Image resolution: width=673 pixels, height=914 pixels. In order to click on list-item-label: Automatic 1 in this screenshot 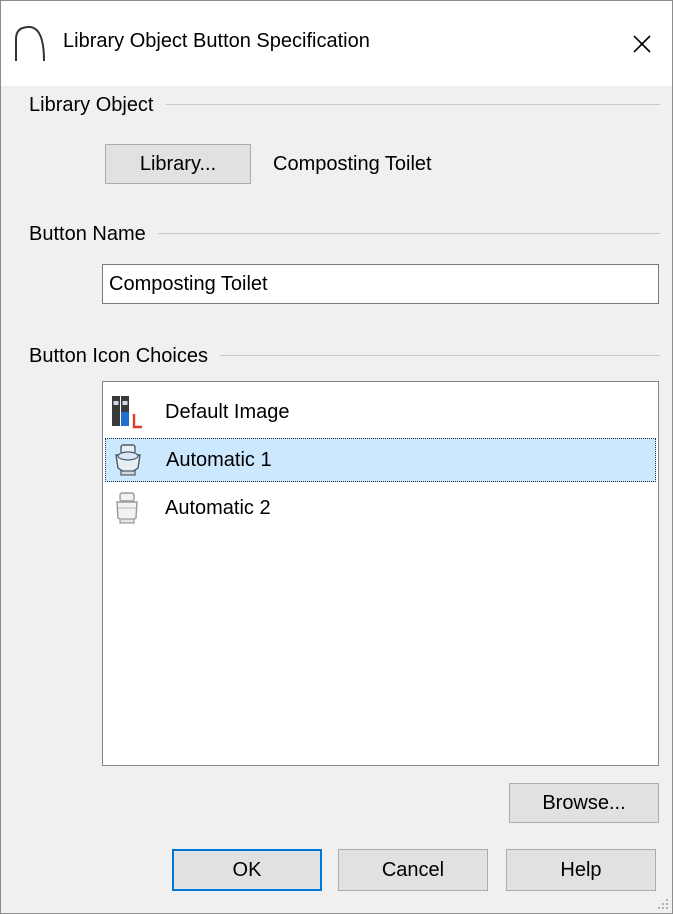, I will do `click(219, 459)`.